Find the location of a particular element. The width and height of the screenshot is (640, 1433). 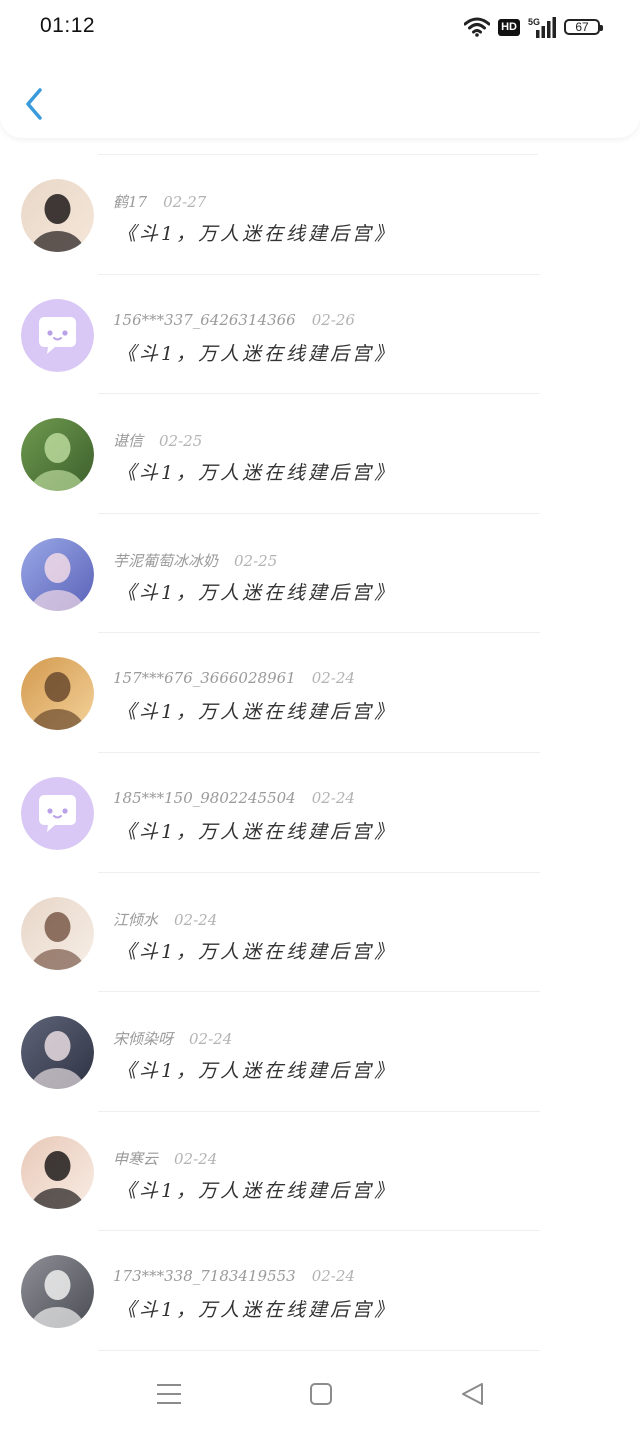

battery-level: 67 is located at coordinates (582, 27).